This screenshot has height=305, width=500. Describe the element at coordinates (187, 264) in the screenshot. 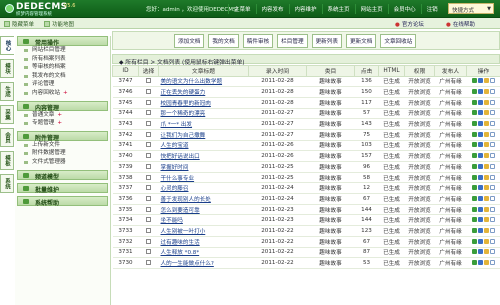

I see `article-title-link: 人的一生能做点什么?` at that location.